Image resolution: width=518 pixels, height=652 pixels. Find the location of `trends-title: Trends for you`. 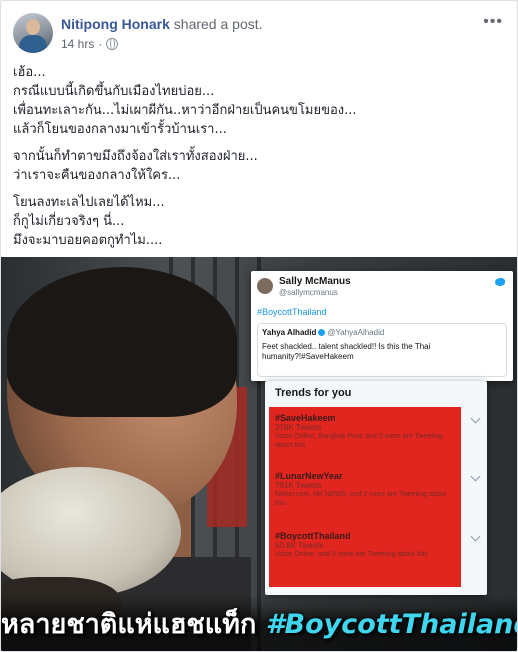

trends-title: Trends for you is located at coordinates (313, 393).